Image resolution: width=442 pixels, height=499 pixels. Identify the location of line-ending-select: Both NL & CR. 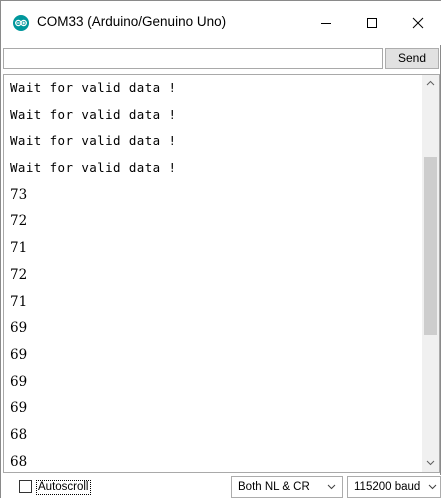
(287, 487).